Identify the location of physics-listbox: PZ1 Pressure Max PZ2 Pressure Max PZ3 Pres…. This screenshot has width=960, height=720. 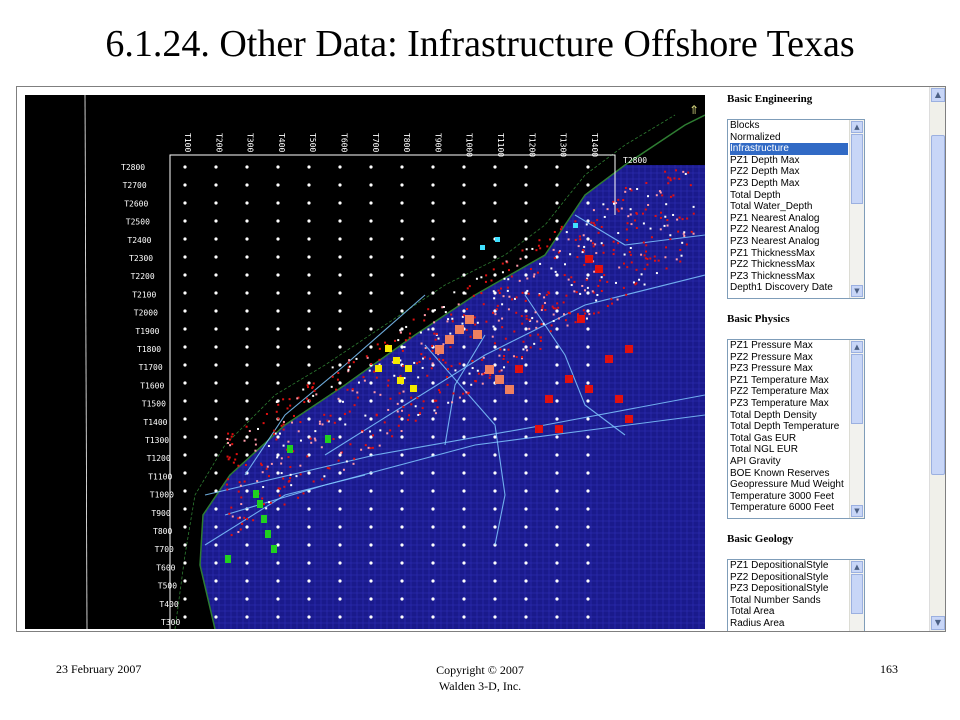
(796, 429).